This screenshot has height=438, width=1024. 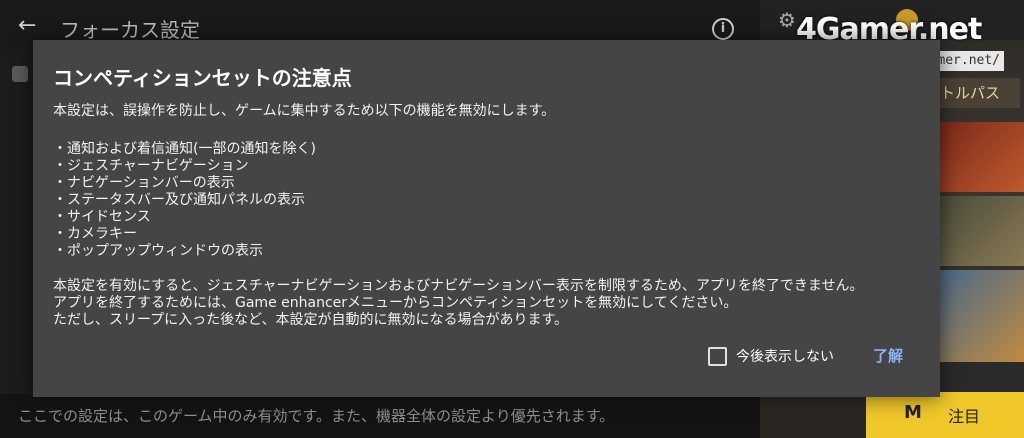 I want to click on ok-button: 了解, so click(x=888, y=355).